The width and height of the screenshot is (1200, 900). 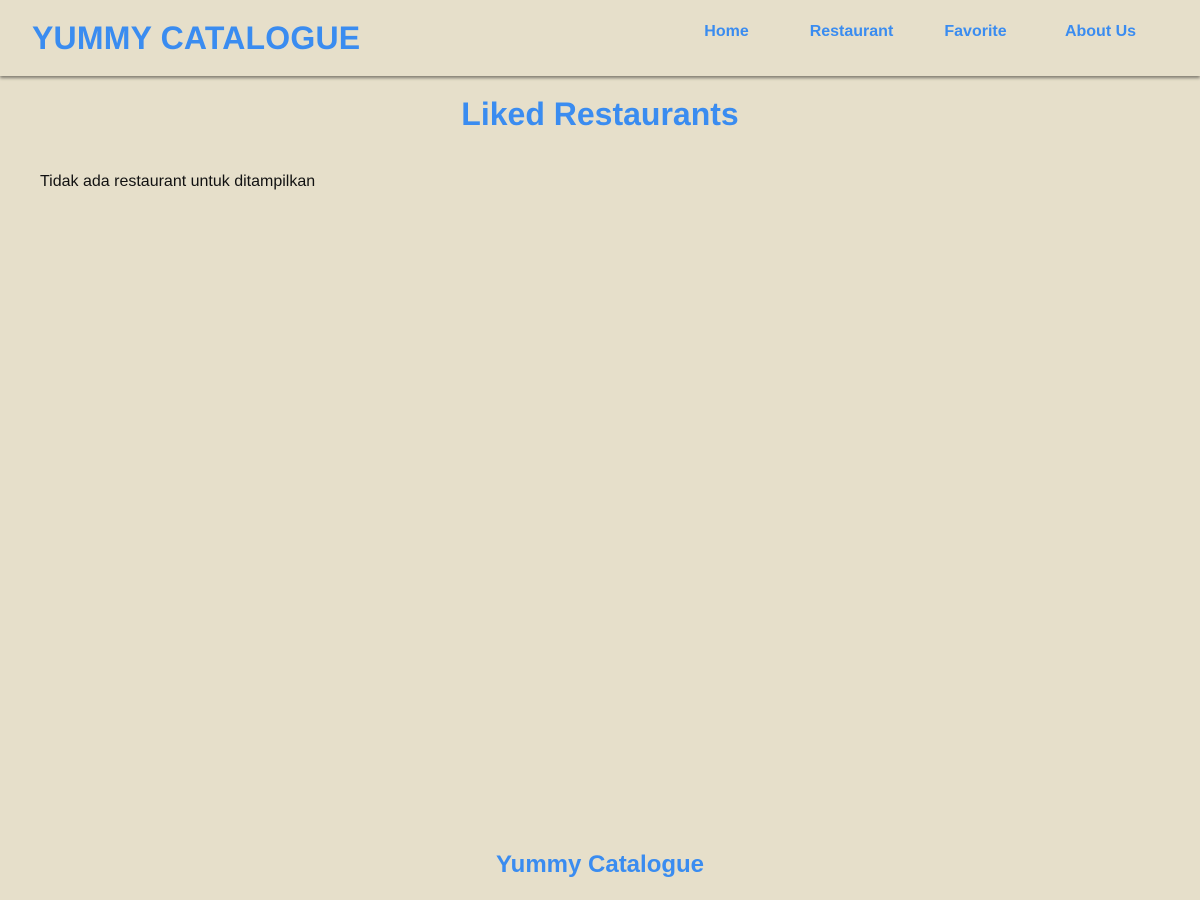 What do you see at coordinates (600, 864) in the screenshot?
I see `footer-title: Yummy Catalogue` at bounding box center [600, 864].